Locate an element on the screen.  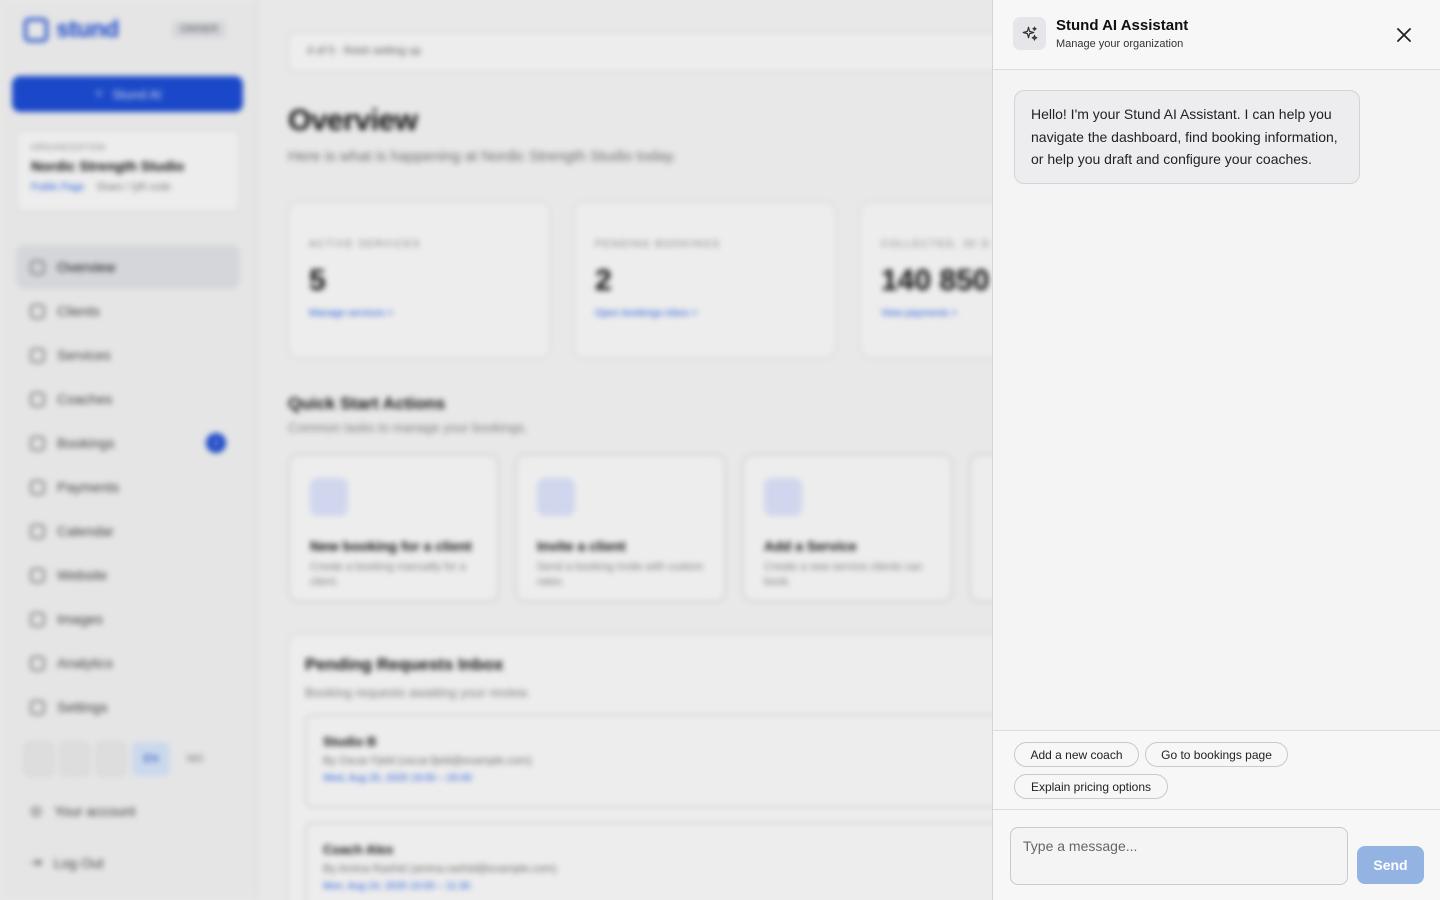
suggestion-add-coach: Add a new coach is located at coordinates (1076, 754).